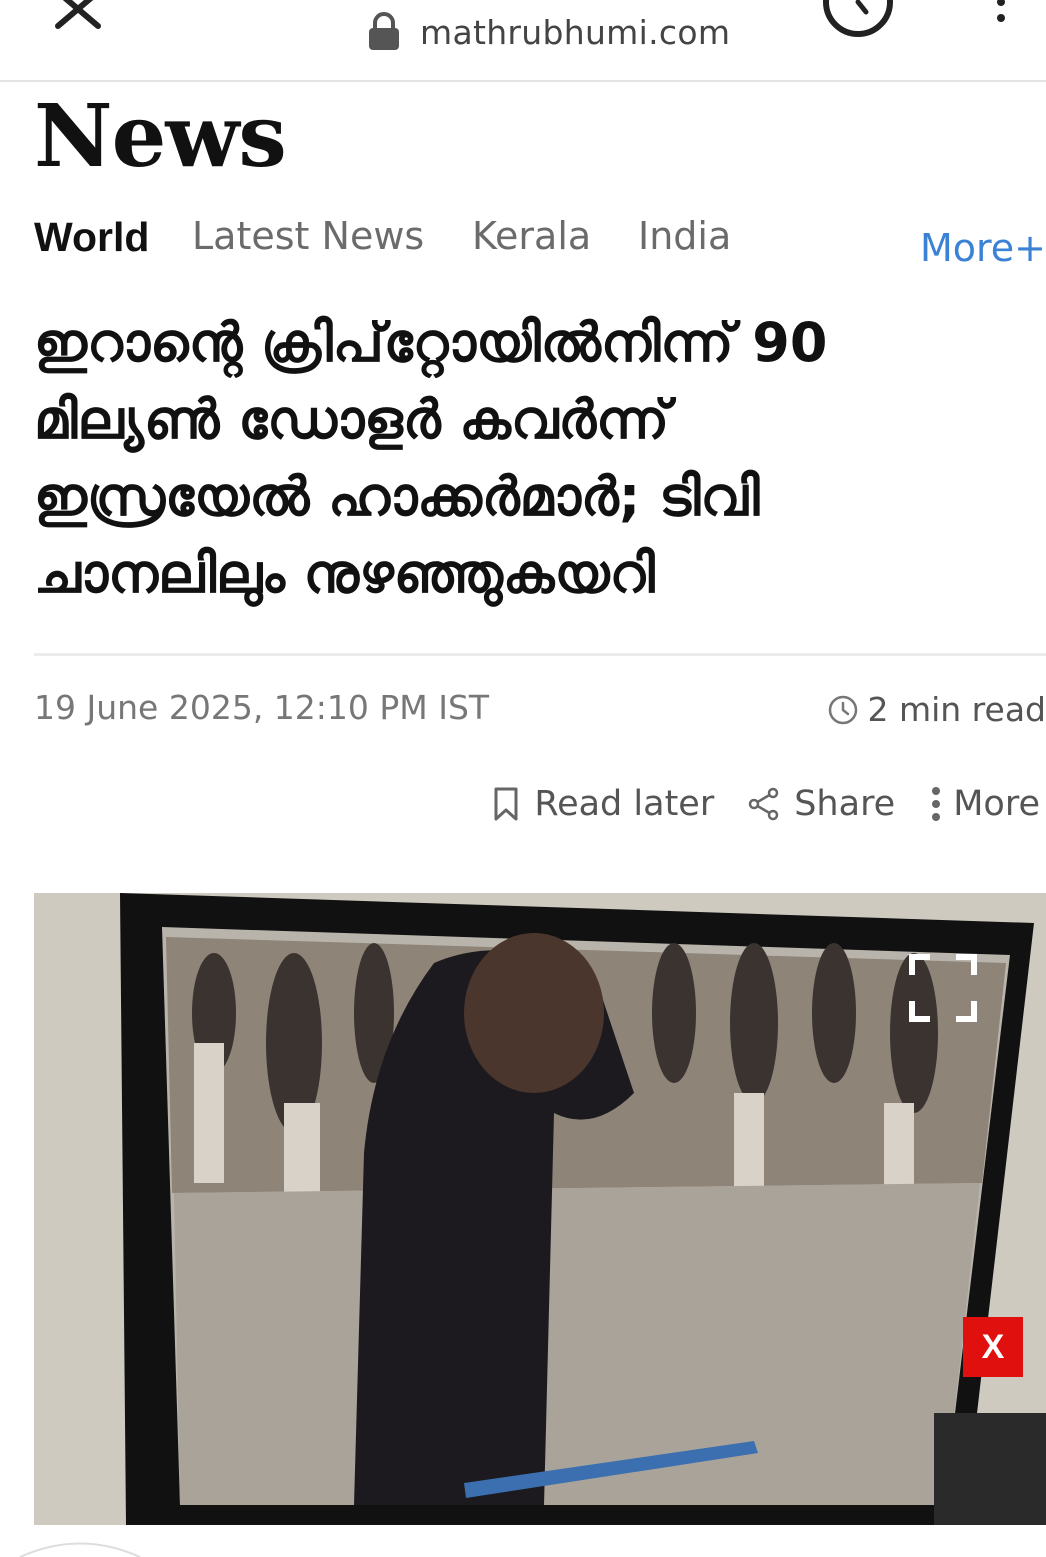 The image size is (1046, 1557). I want to click on category-tab-latest-news: Latest News, so click(308, 236).